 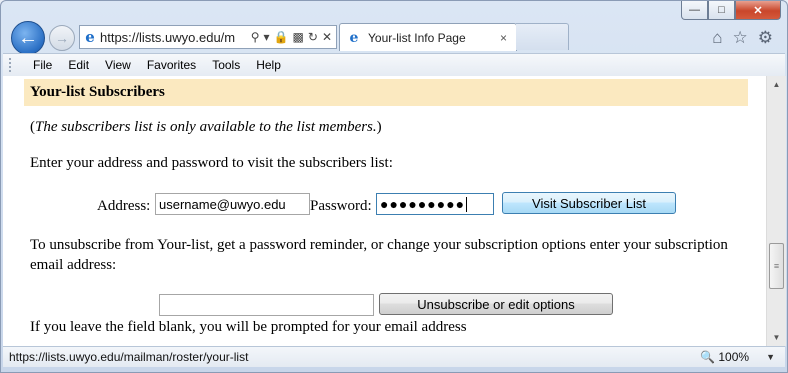 I want to click on back-arrow-icon: ←, so click(x=28, y=37).